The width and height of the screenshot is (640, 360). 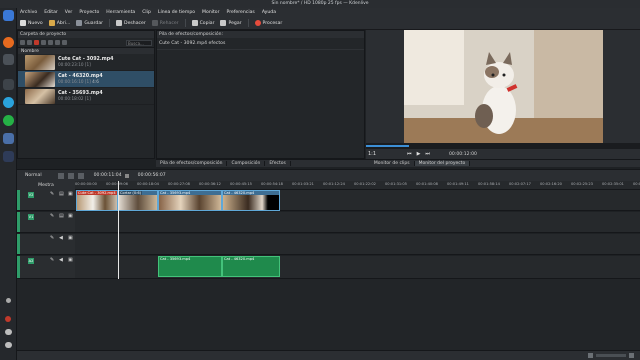 What do you see at coordinates (64, 42) in the screenshot?
I see `filter-icon` at bounding box center [64, 42].